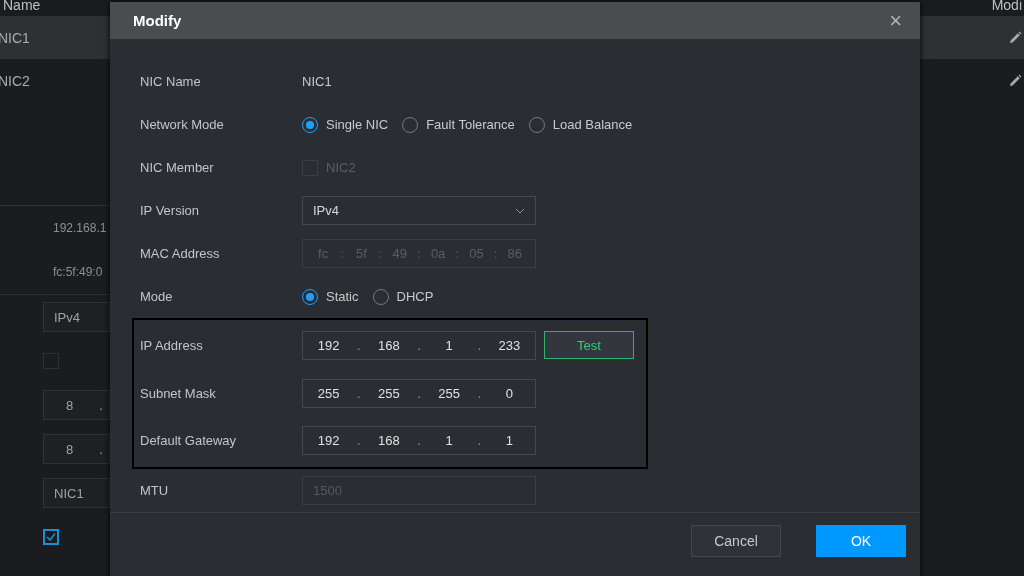 The height and width of the screenshot is (576, 1024). Describe the element at coordinates (317, 81) in the screenshot. I see `field-value: NIC1` at that location.